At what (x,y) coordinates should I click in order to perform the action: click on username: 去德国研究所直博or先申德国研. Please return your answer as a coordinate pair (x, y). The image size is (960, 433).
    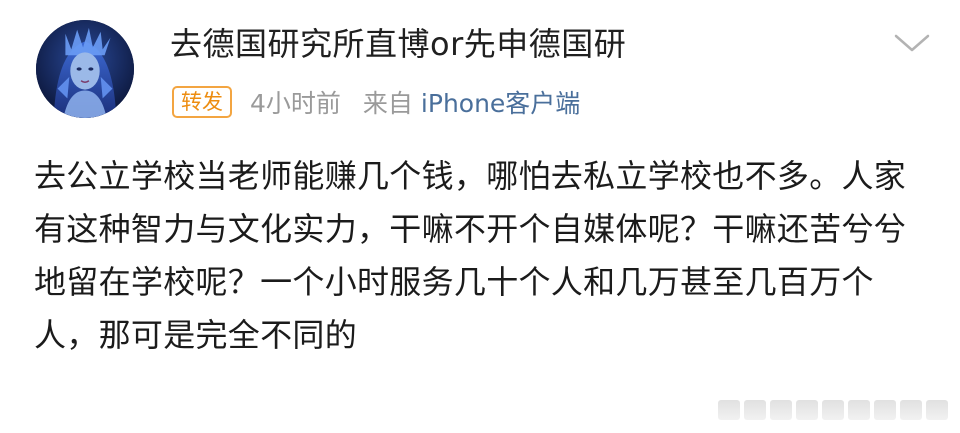
    Looking at the image, I should click on (398, 44).